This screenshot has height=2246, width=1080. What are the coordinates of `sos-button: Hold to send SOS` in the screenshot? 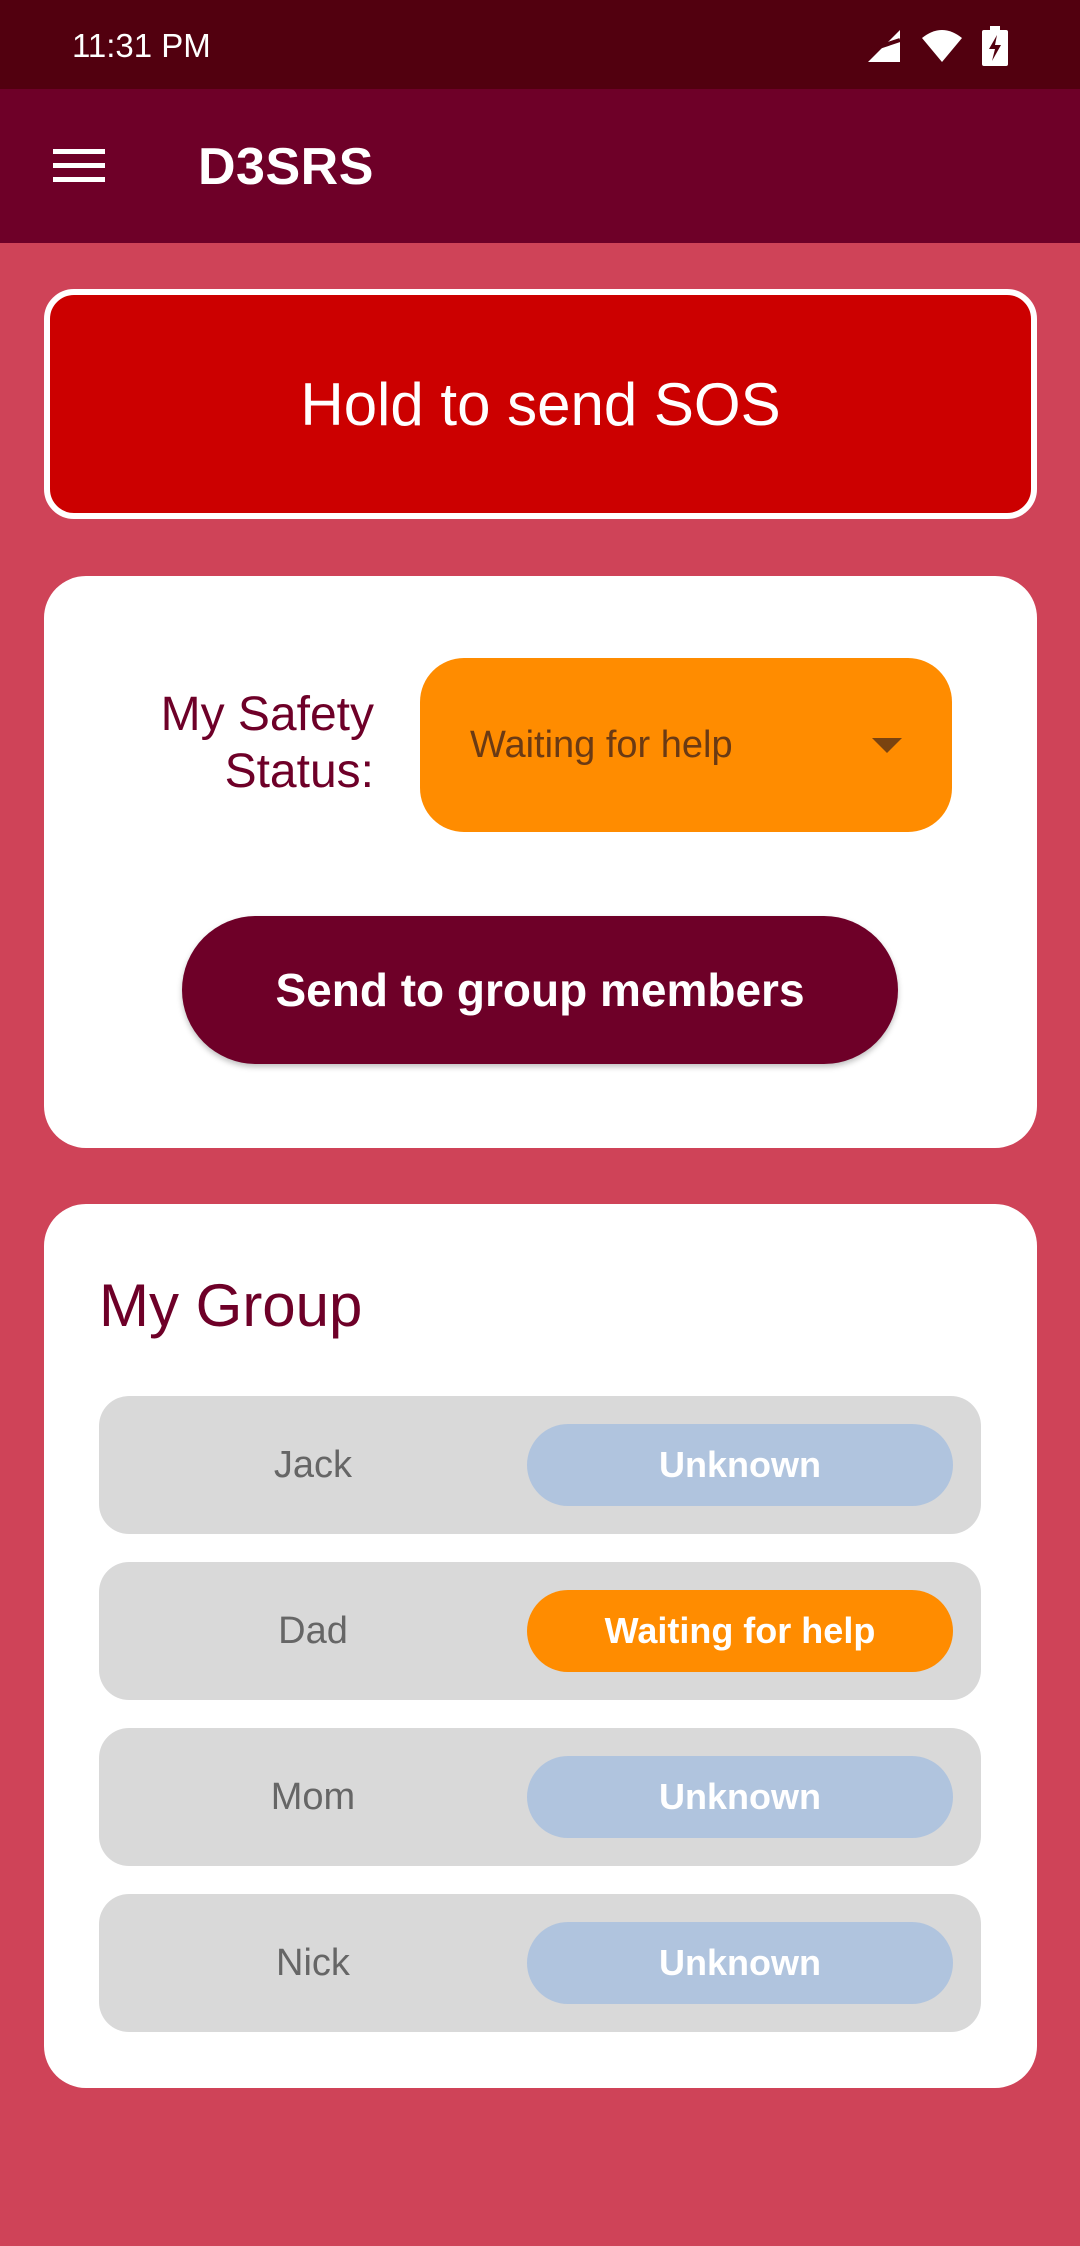 It's located at (540, 404).